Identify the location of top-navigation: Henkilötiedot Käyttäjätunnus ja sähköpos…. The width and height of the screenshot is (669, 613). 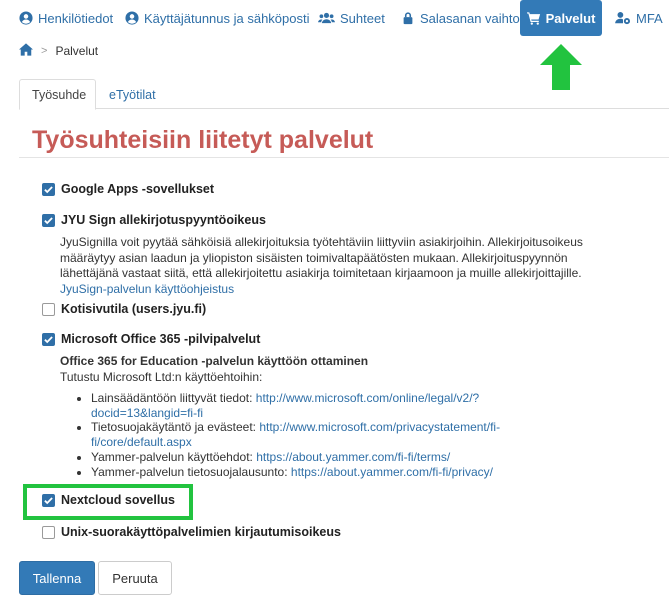
(334, 19).